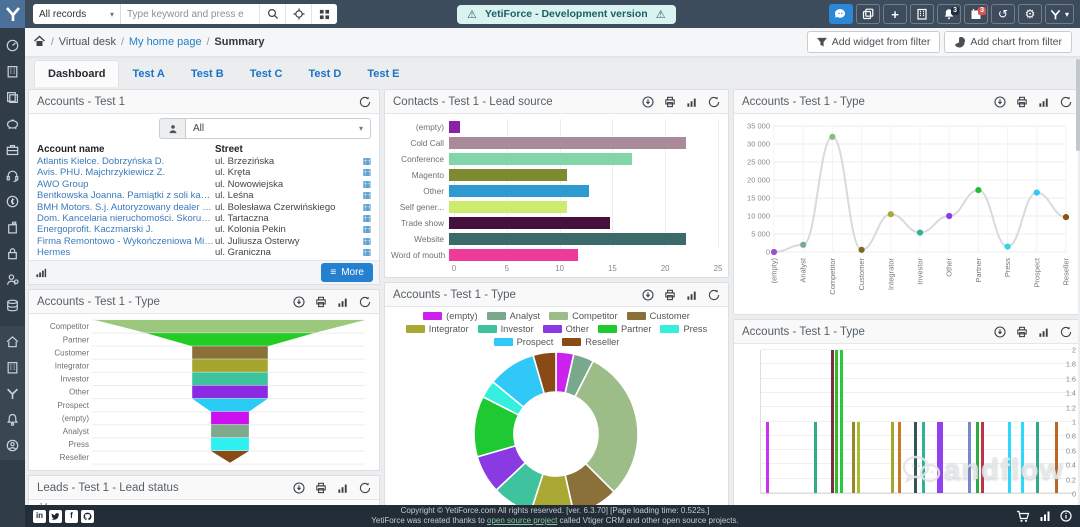  Describe the element at coordinates (873, 42) in the screenshot. I see `add-widget-from-filter-button: Add widget from filter` at that location.